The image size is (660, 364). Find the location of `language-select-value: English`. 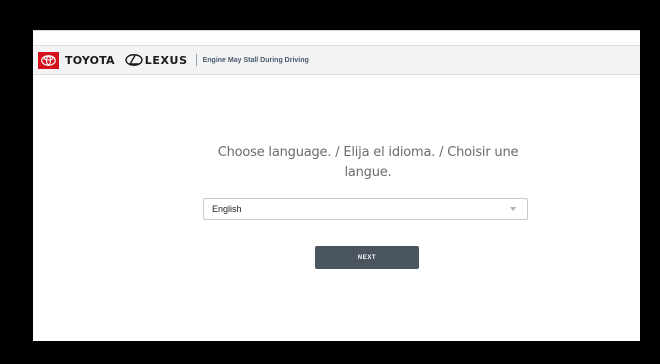

language-select-value: English is located at coordinates (227, 209).